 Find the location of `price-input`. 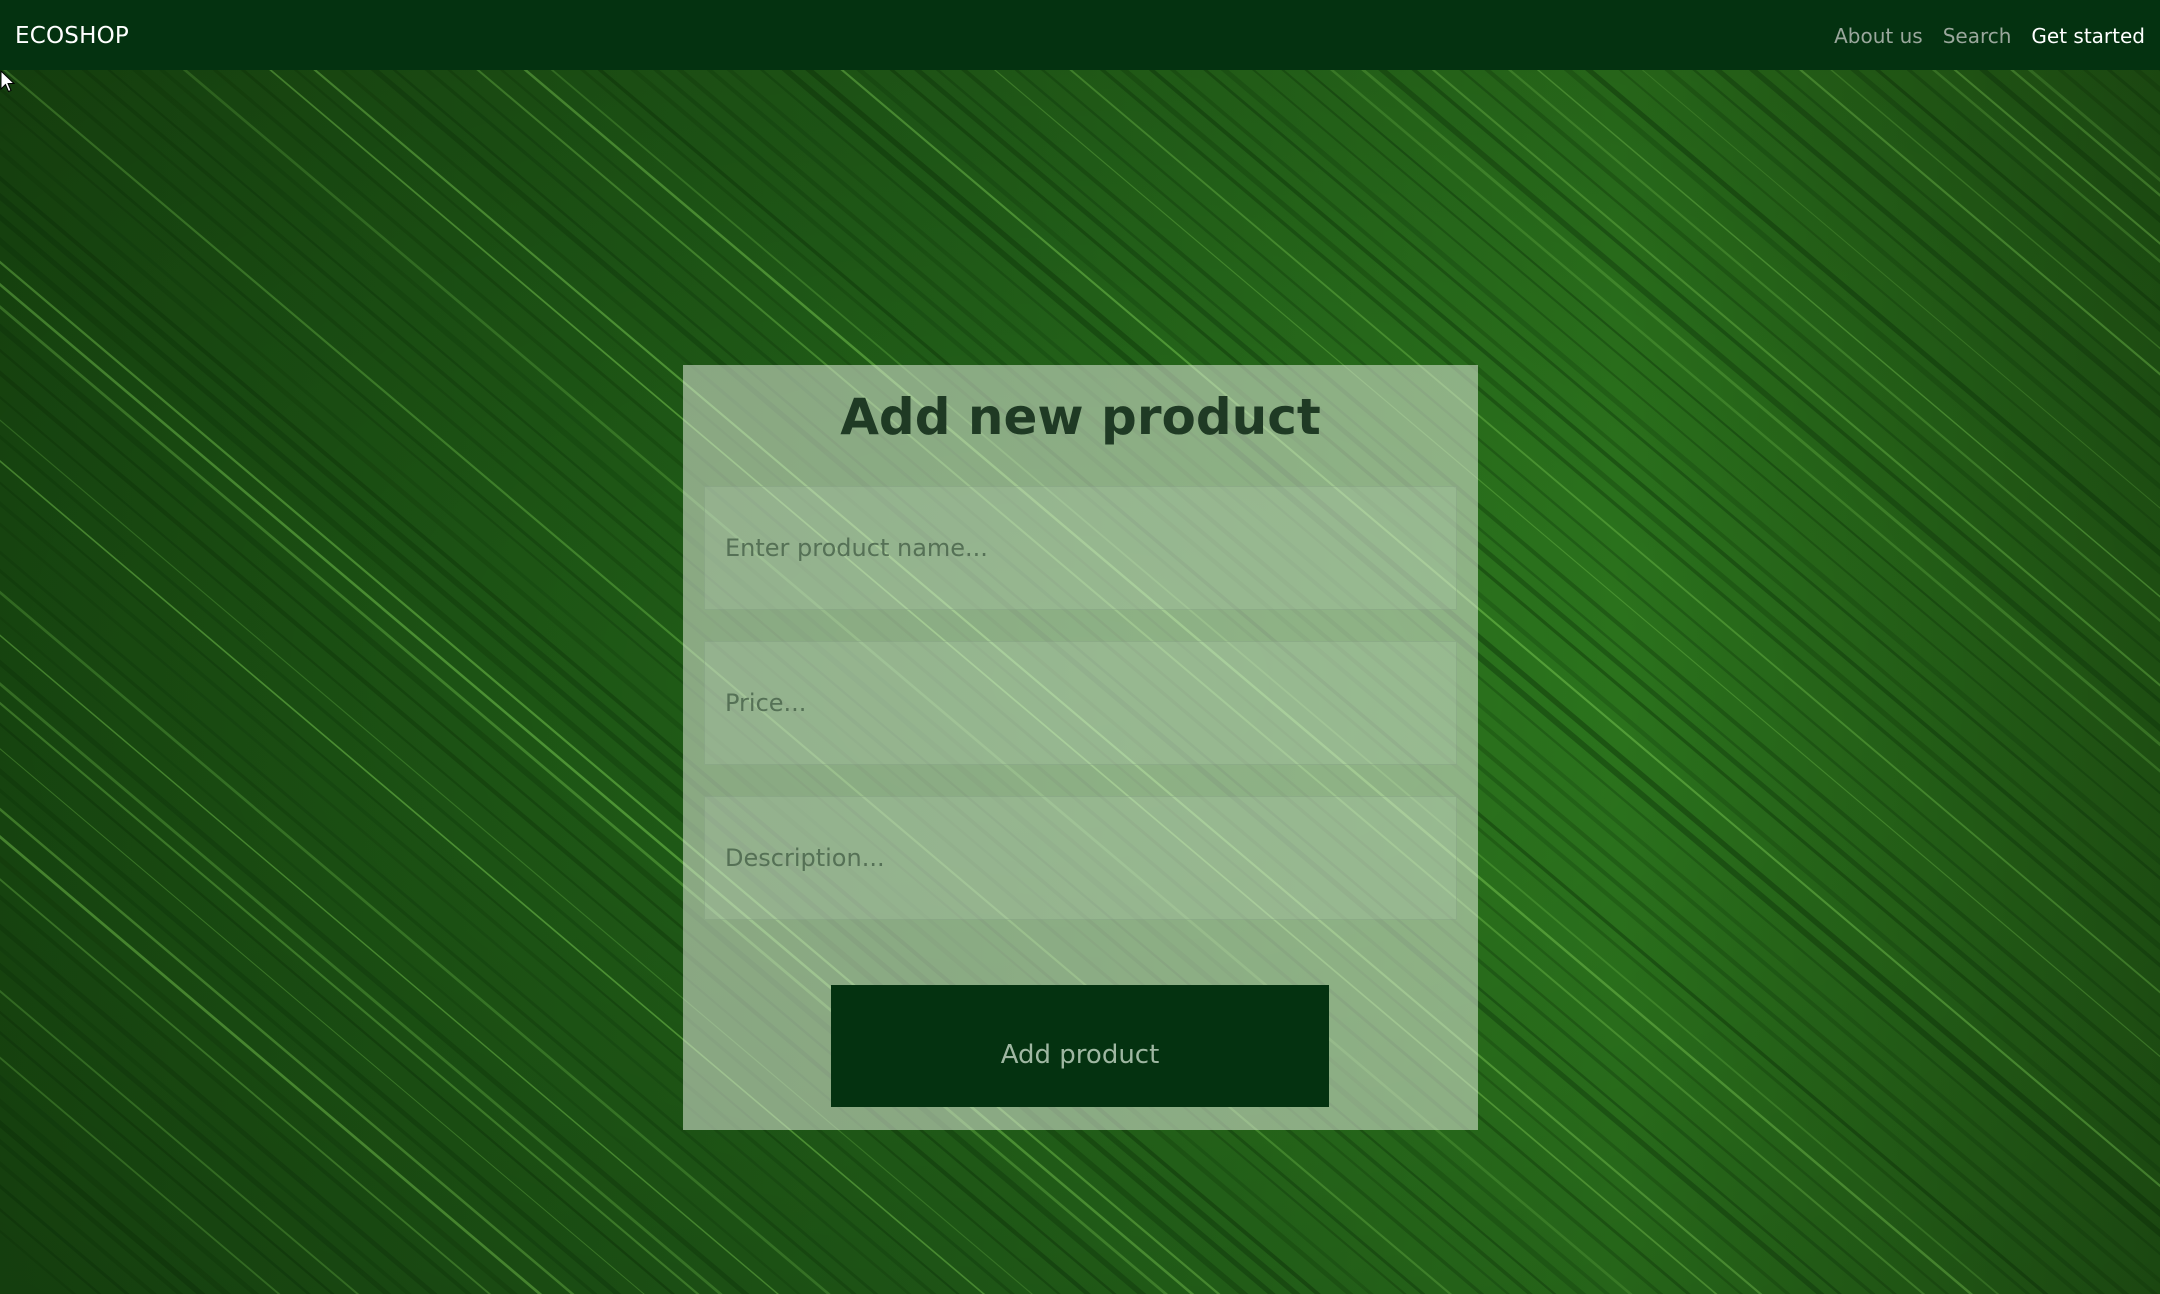

price-input is located at coordinates (1080, 703).